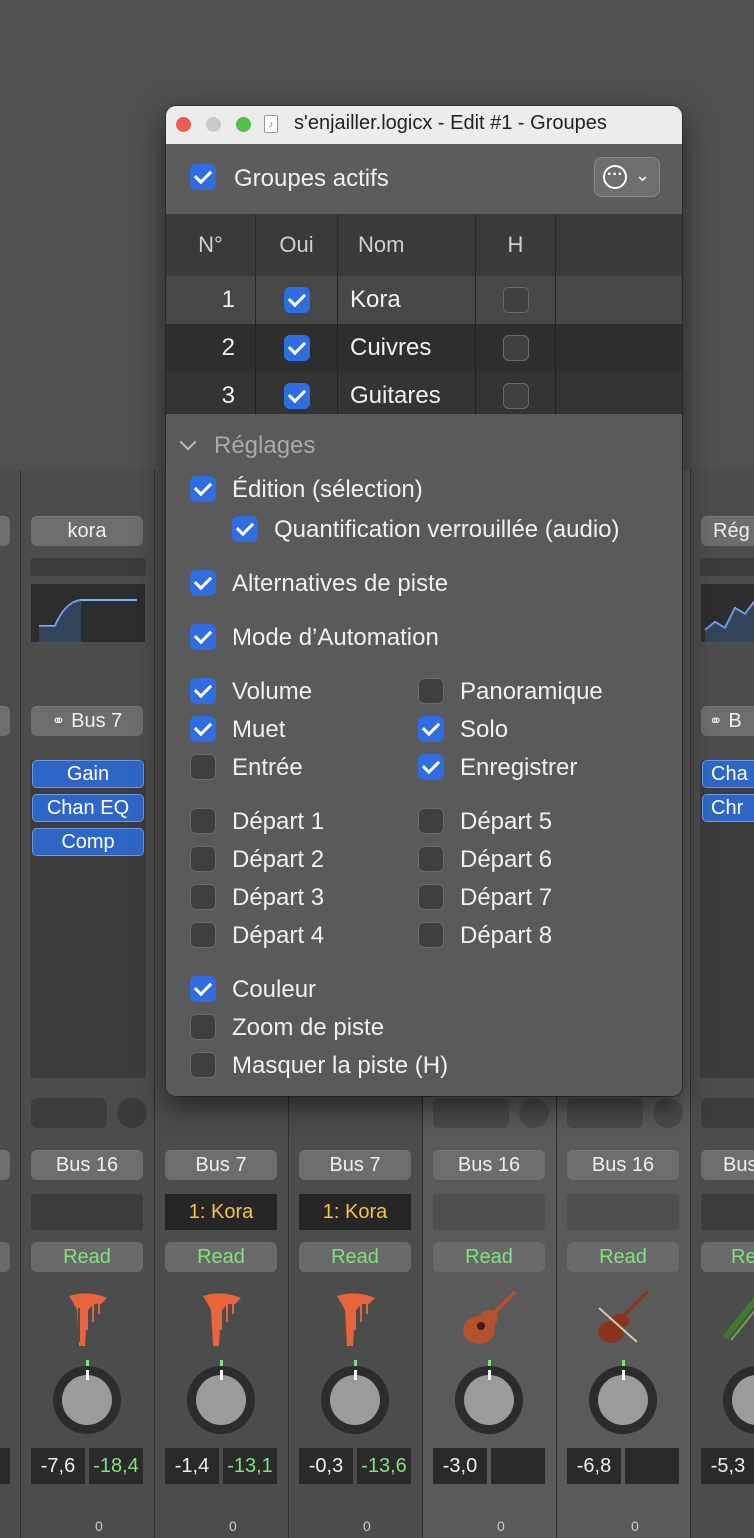 Image resolution: width=754 pixels, height=1538 pixels. I want to click on title-bar: ♪ s'enjailler.logicx - Edit #1 - Groupes, so click(424, 125).